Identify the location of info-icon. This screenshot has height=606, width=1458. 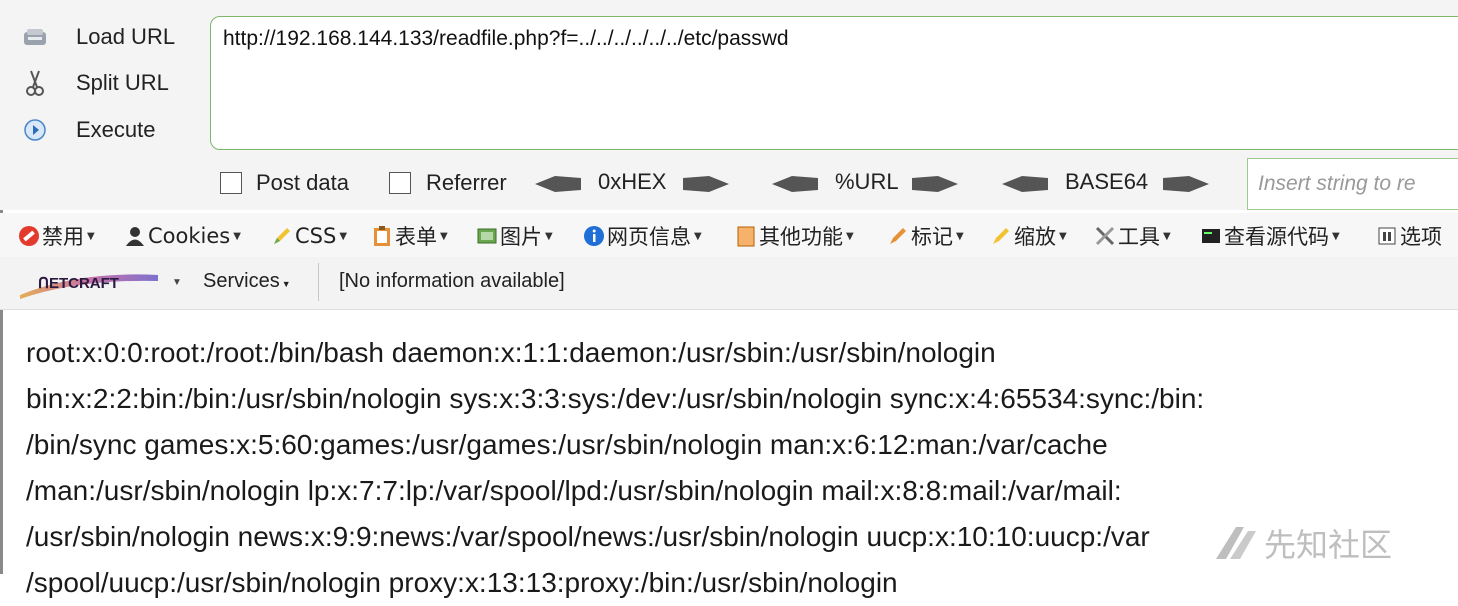
(594, 236).